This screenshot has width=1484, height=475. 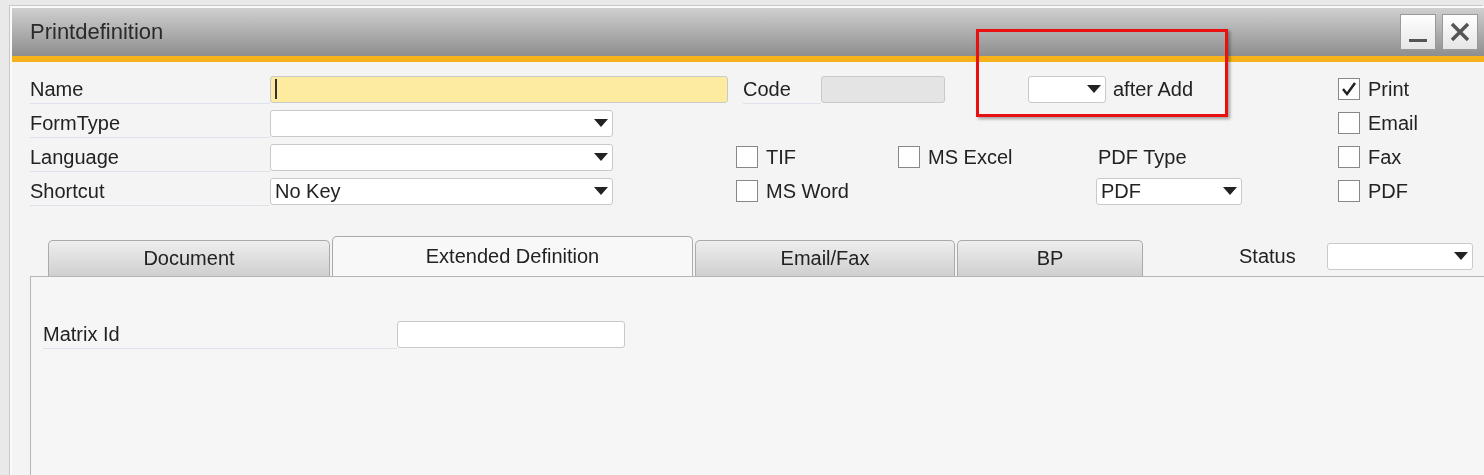 I want to click on checkbox-label: Print, so click(x=1389, y=89).